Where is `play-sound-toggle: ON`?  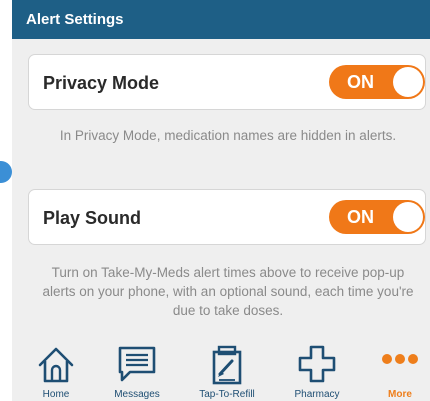 play-sound-toggle: ON is located at coordinates (377, 217).